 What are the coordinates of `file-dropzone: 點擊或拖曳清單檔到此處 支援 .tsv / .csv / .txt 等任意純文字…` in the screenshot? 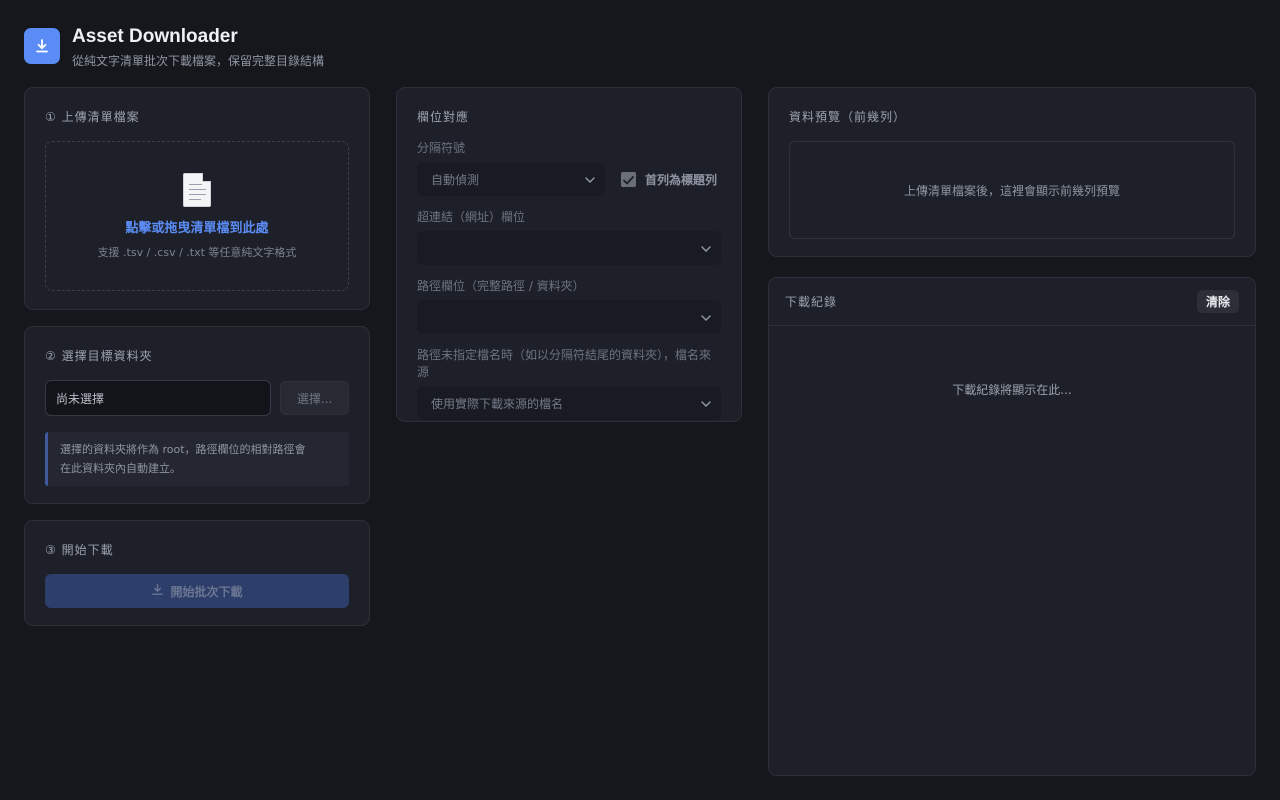 It's located at (197, 216).